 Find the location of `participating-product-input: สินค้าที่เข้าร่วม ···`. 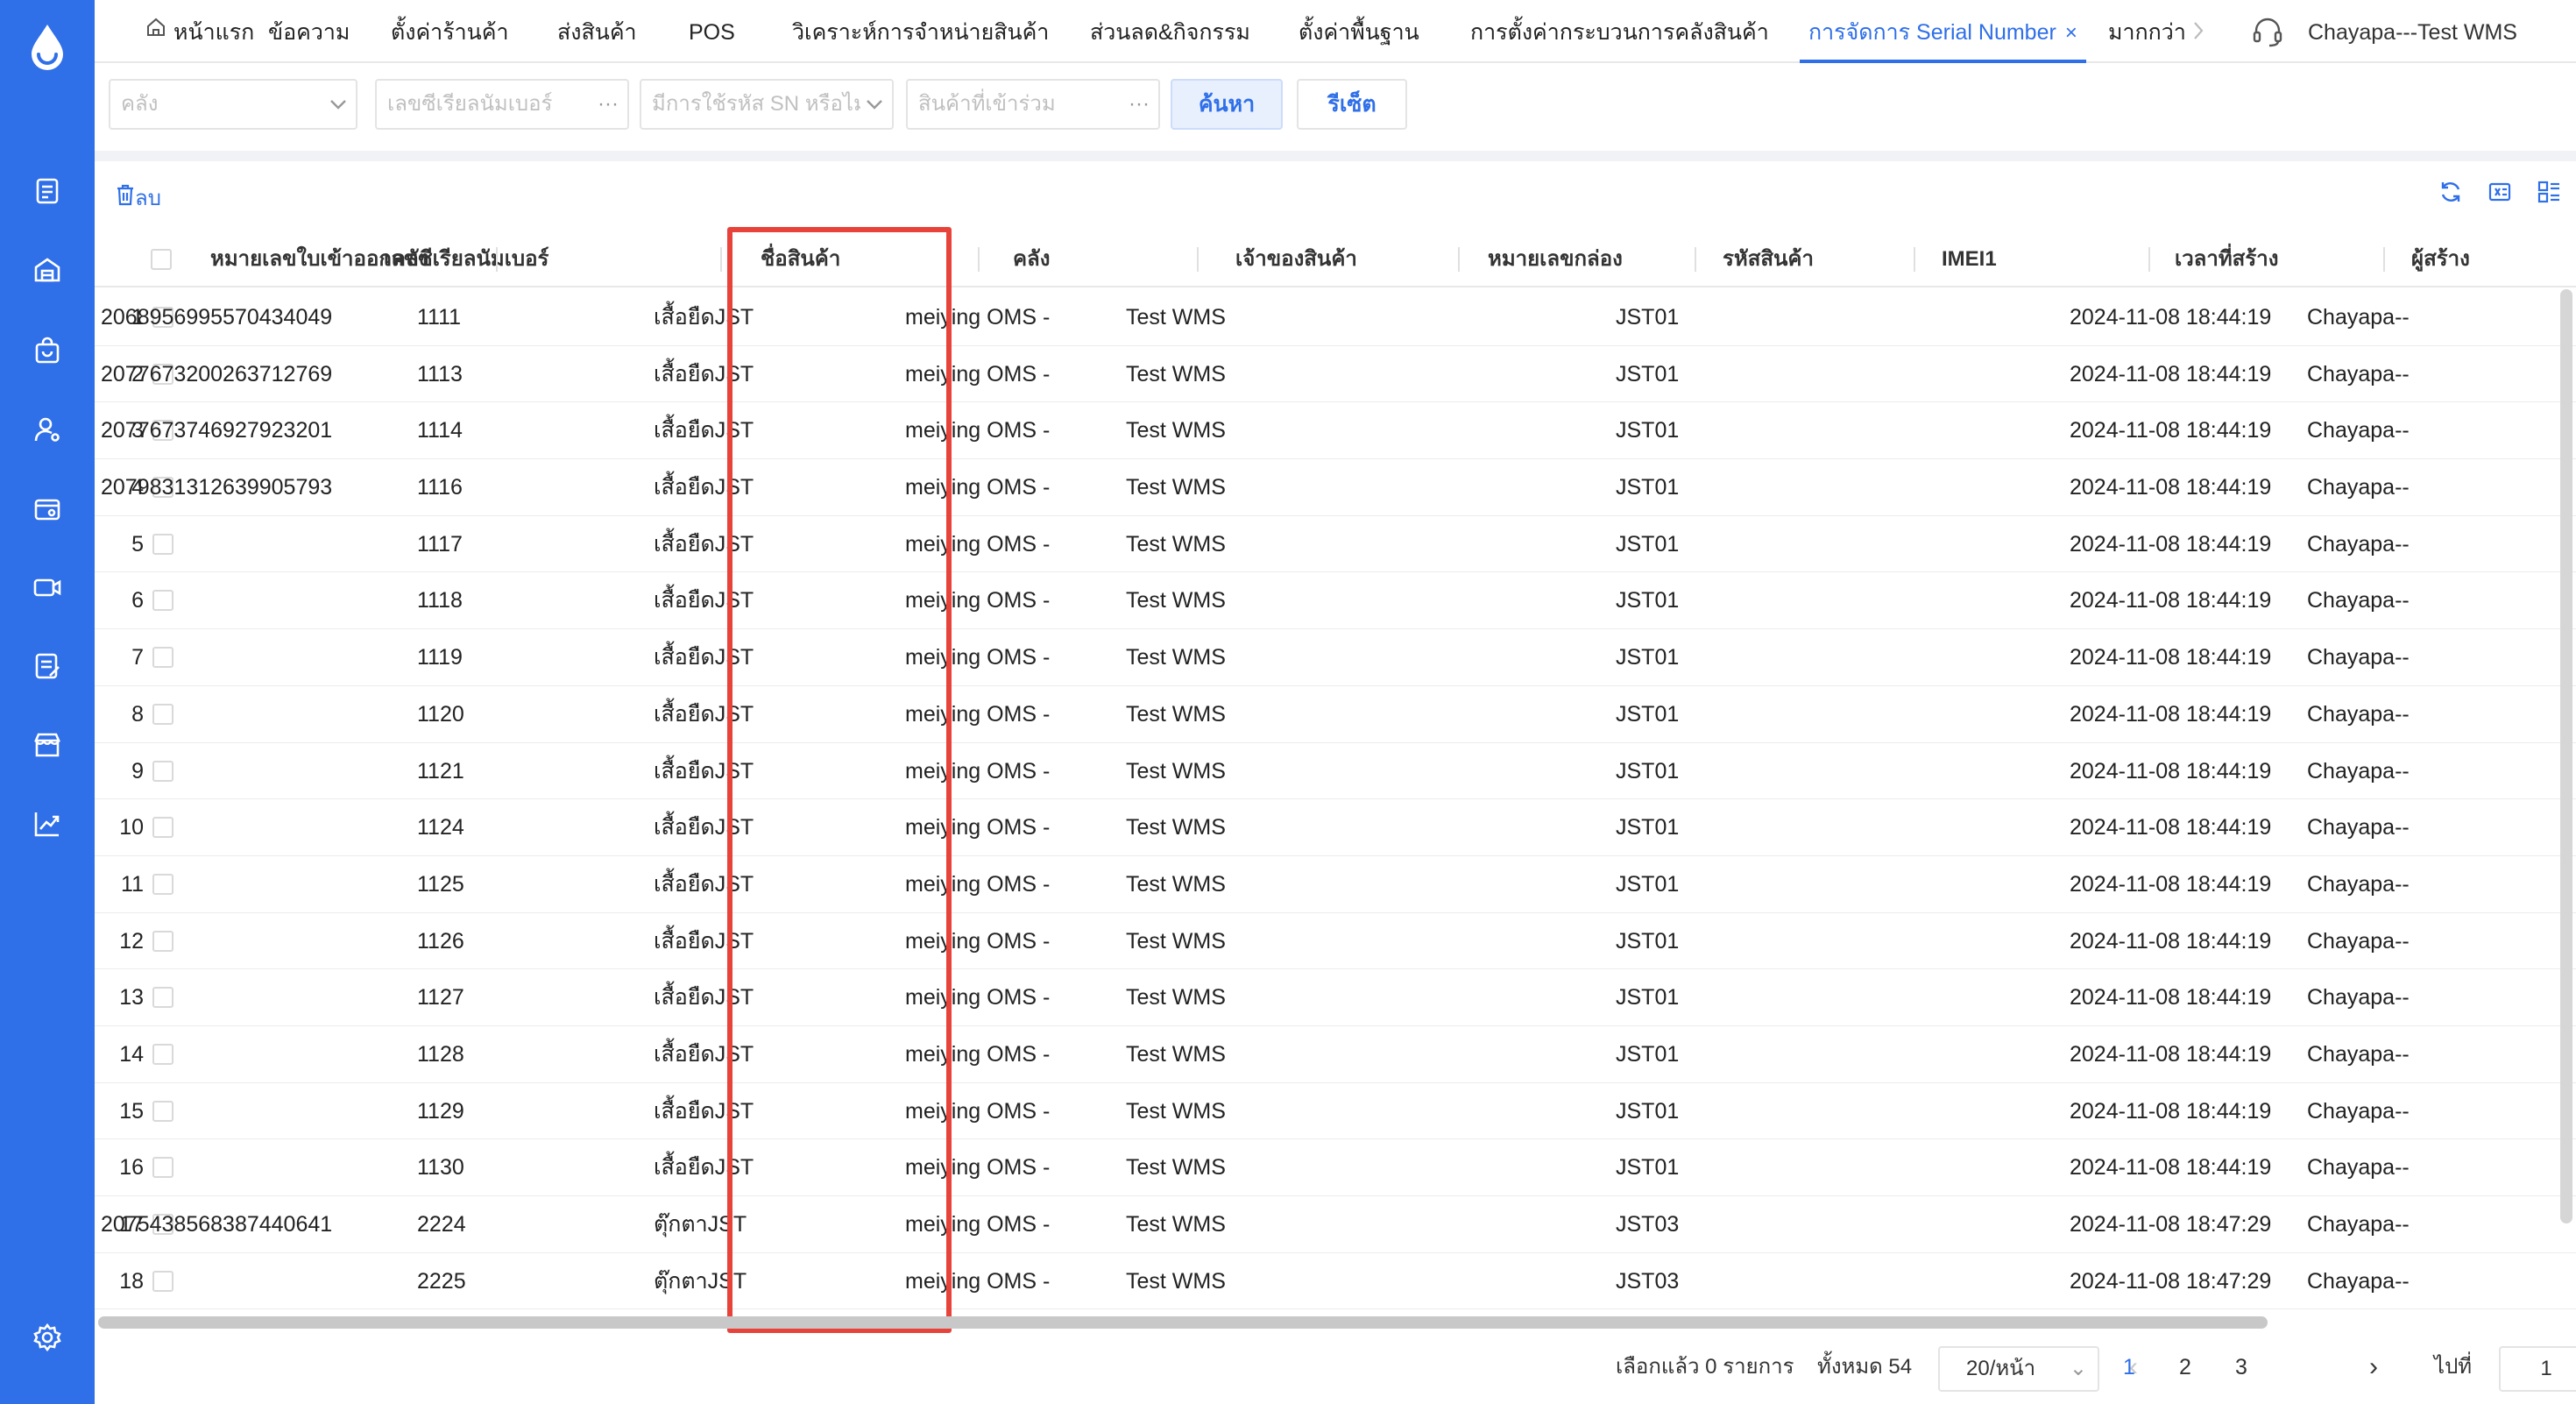

participating-product-input: สินค้าที่เข้าร่วม ··· is located at coordinates (1033, 104).